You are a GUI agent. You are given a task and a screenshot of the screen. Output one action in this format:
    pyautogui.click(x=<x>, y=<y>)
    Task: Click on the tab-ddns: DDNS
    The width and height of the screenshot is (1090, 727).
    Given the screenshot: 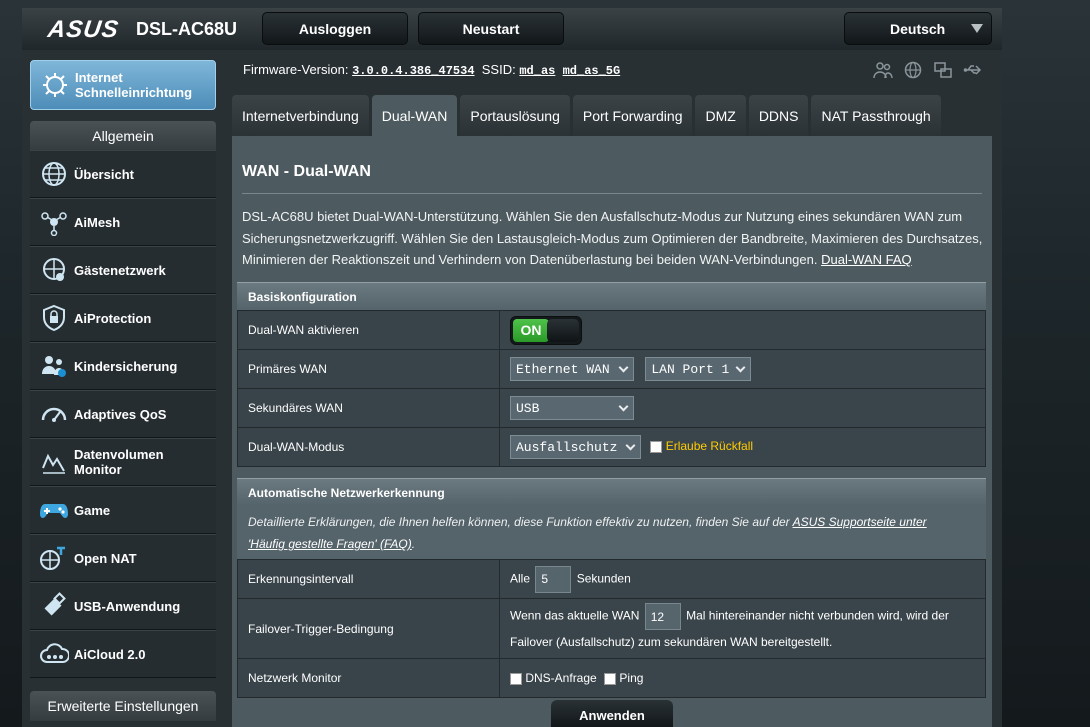 What is the action you would take?
    pyautogui.click(x=778, y=115)
    